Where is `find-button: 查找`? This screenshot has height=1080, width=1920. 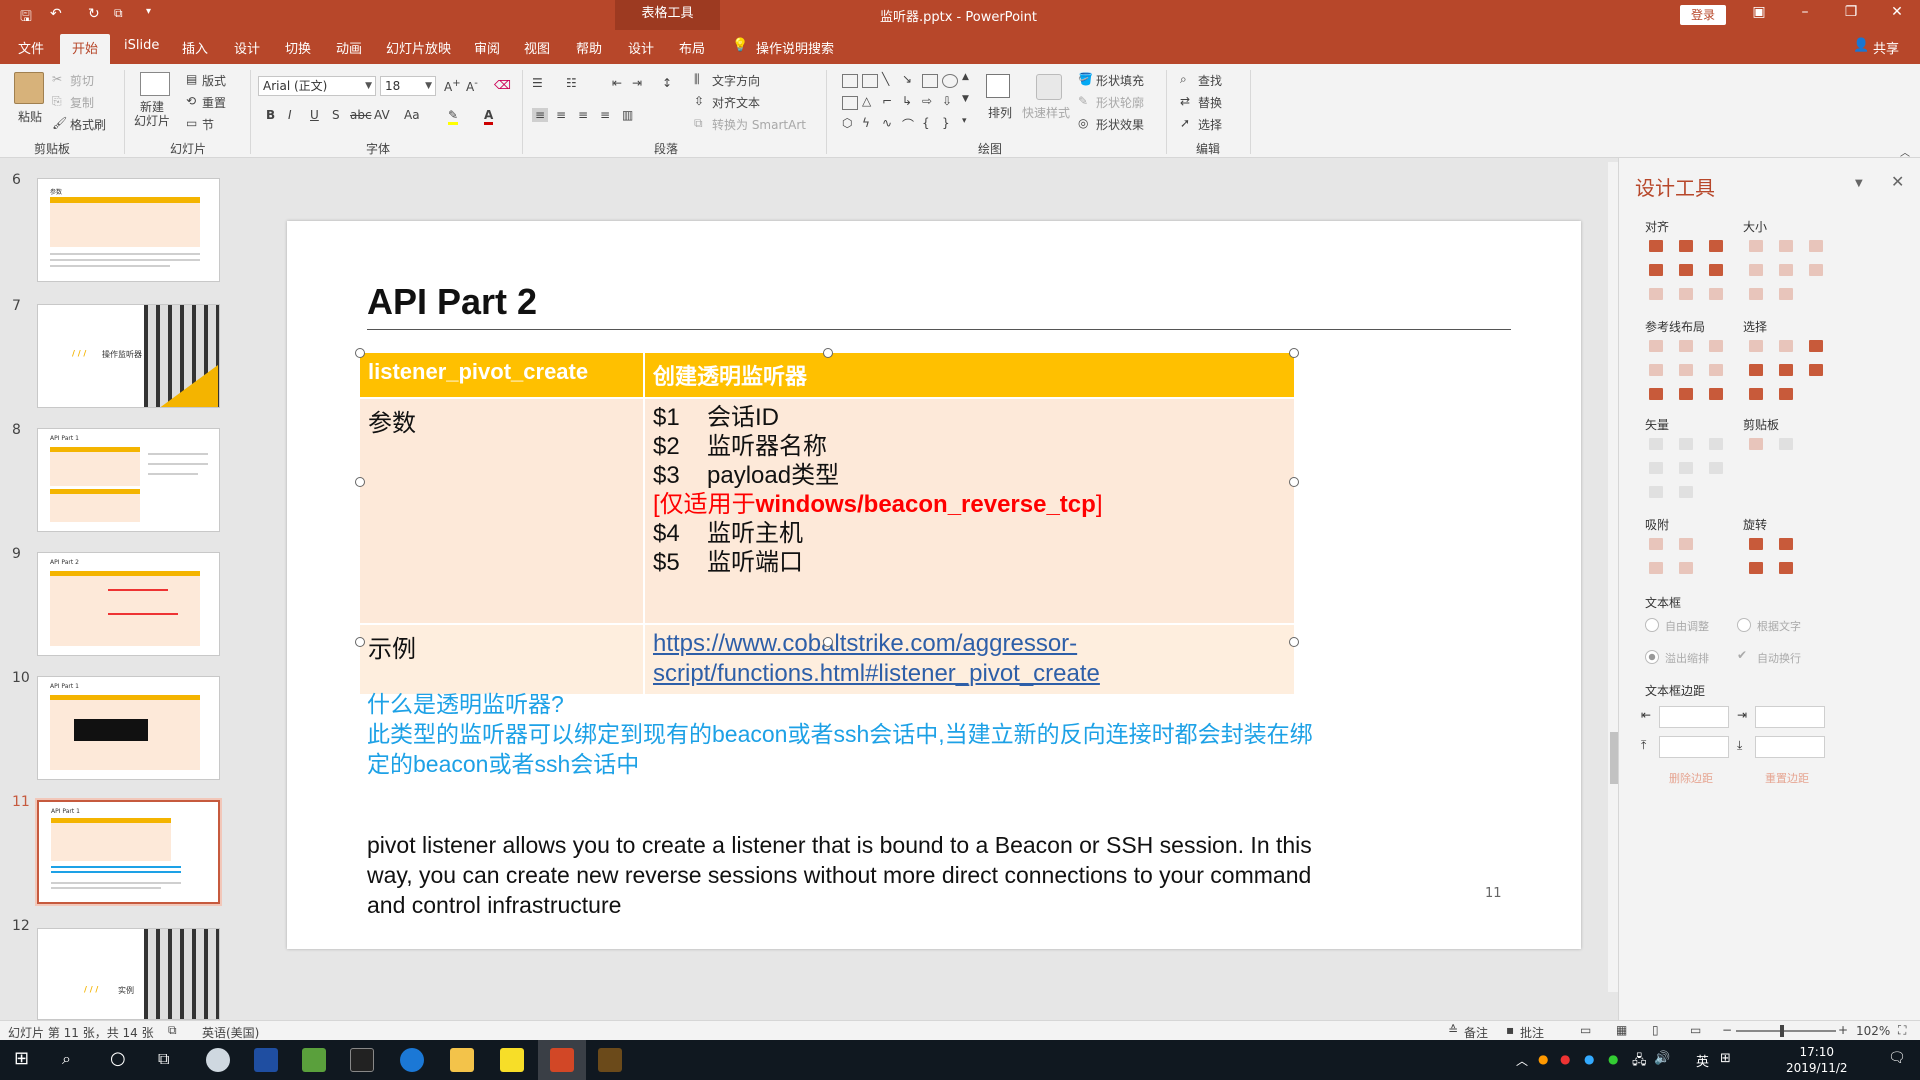
find-button: 查找 is located at coordinates (1210, 80).